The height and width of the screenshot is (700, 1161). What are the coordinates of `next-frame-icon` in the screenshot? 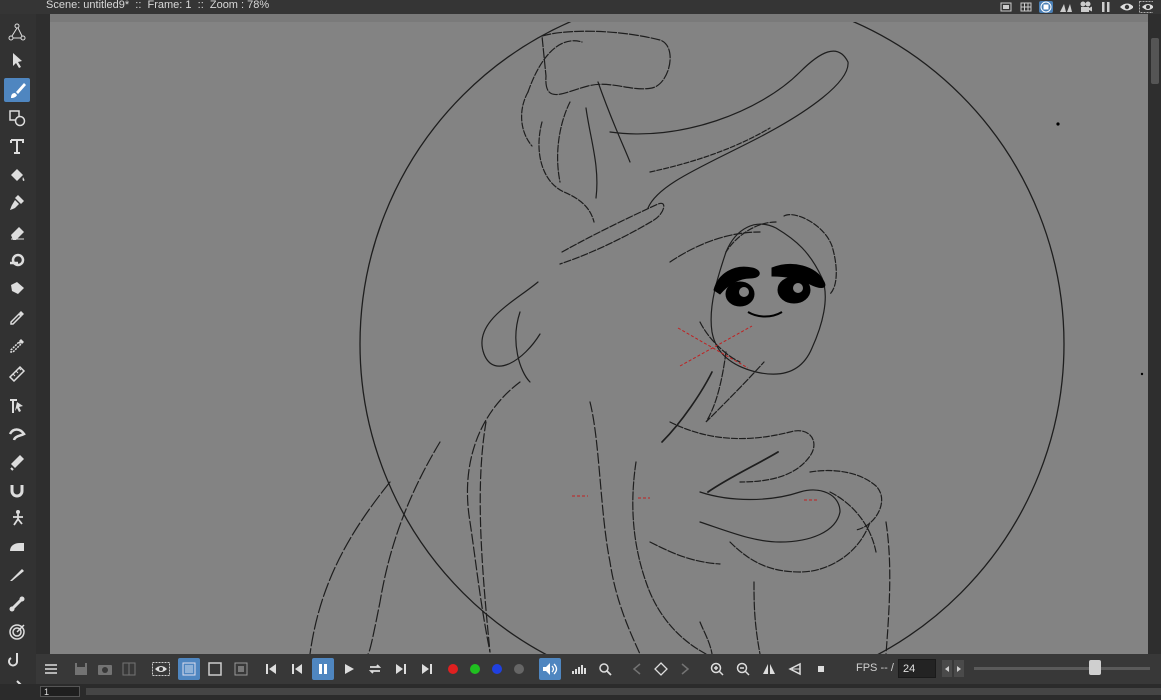 It's located at (401, 669).